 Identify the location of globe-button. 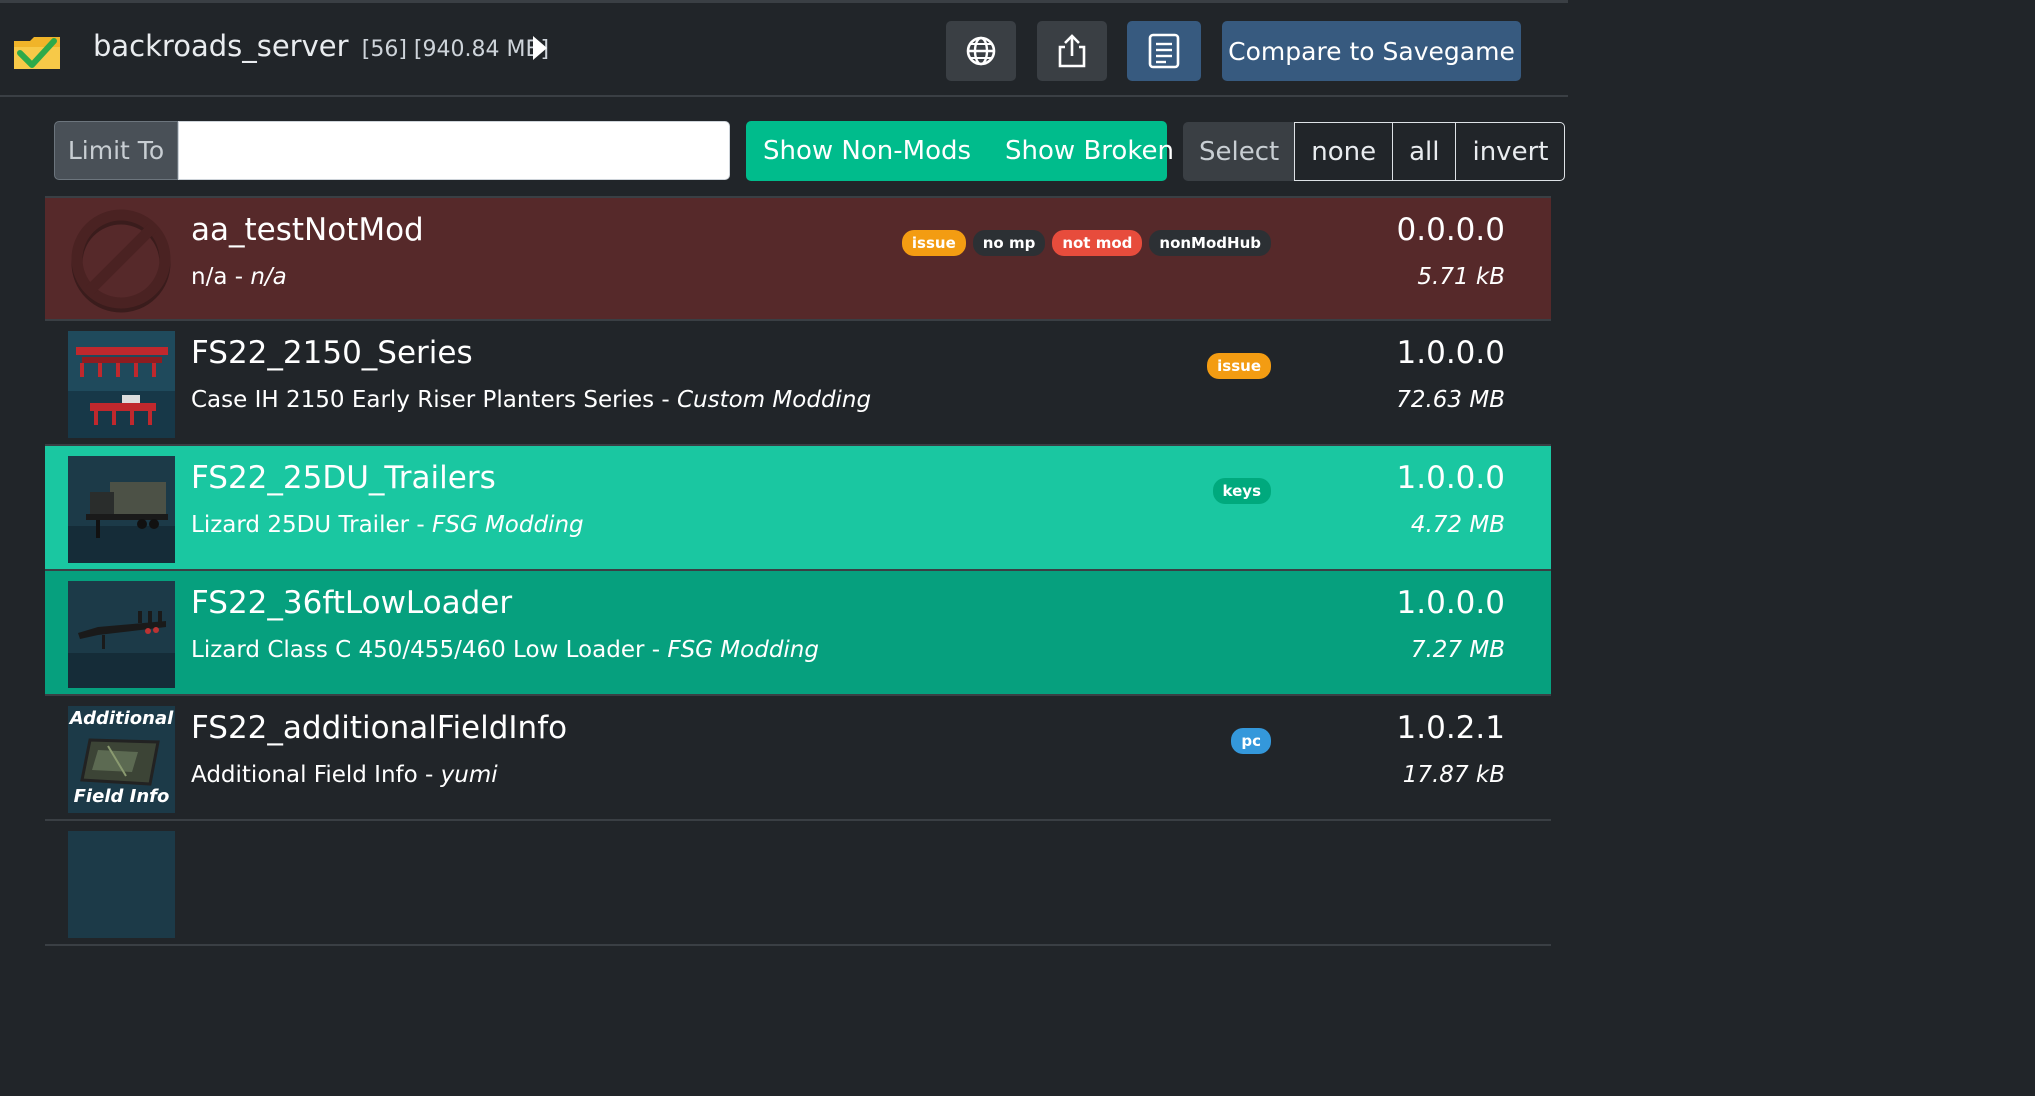
(981, 51).